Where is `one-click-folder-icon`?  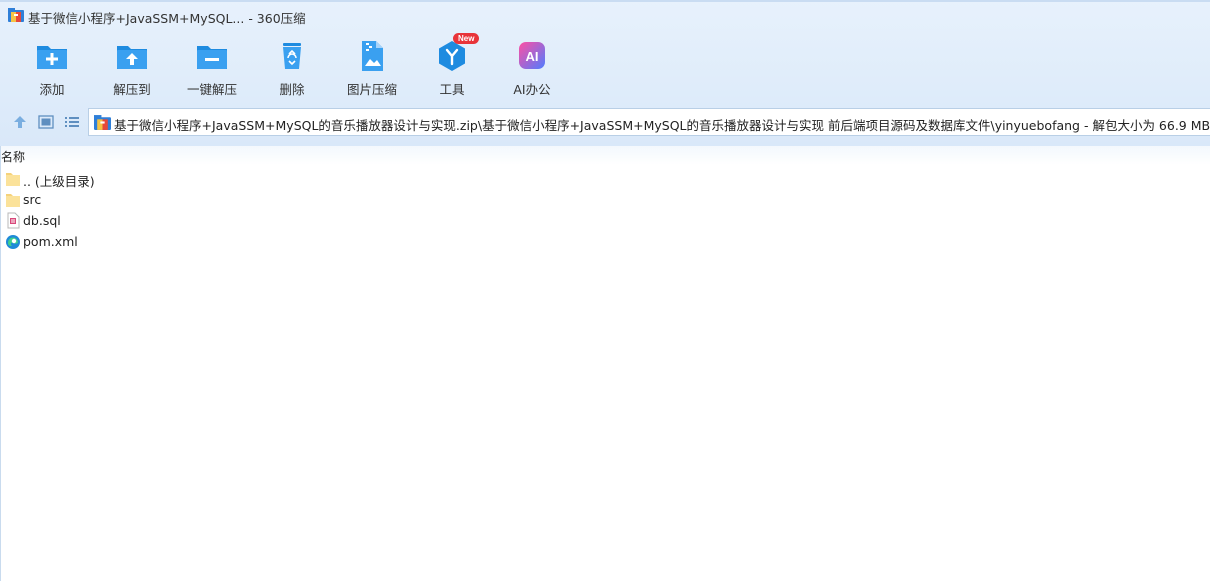
one-click-folder-icon is located at coordinates (212, 57).